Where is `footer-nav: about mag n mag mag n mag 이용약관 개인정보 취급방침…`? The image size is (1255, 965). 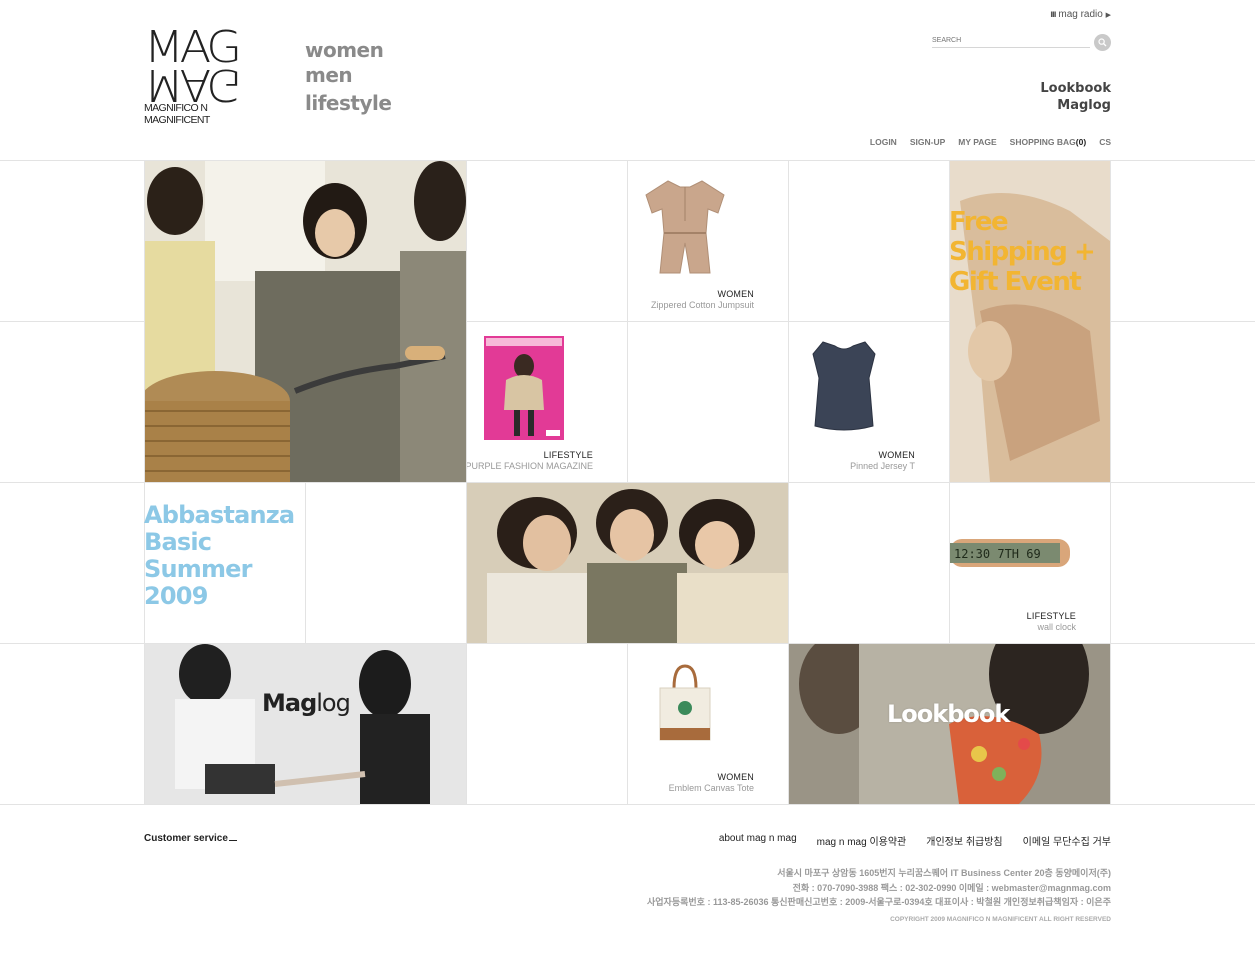 footer-nav: about mag n mag mag n mag 이용약관 개인정보 취급방침… is located at coordinates (915, 840).